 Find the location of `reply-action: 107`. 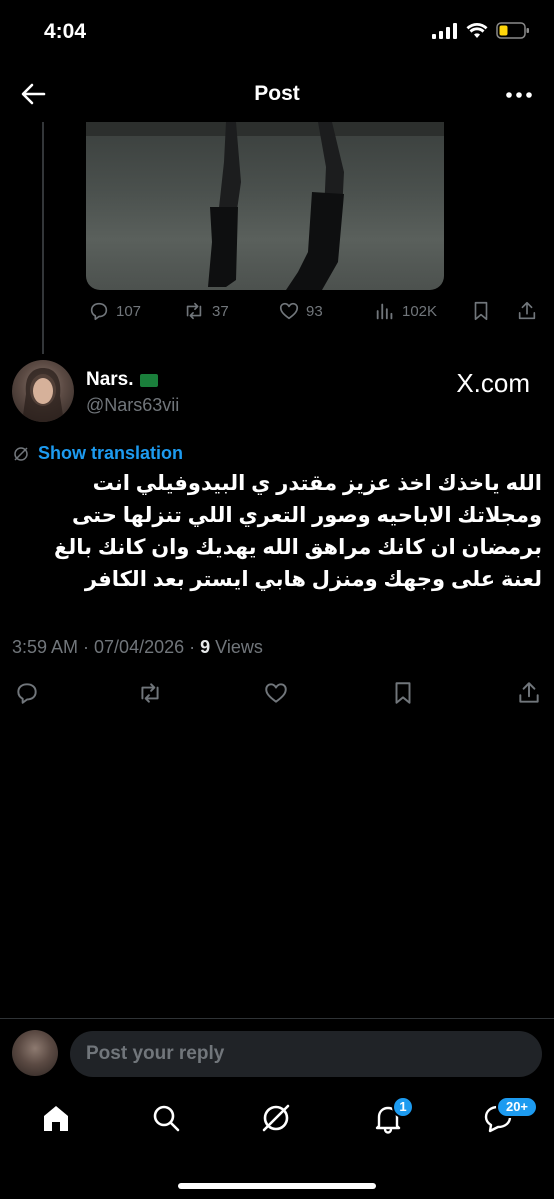

reply-action: 107 is located at coordinates (114, 311).